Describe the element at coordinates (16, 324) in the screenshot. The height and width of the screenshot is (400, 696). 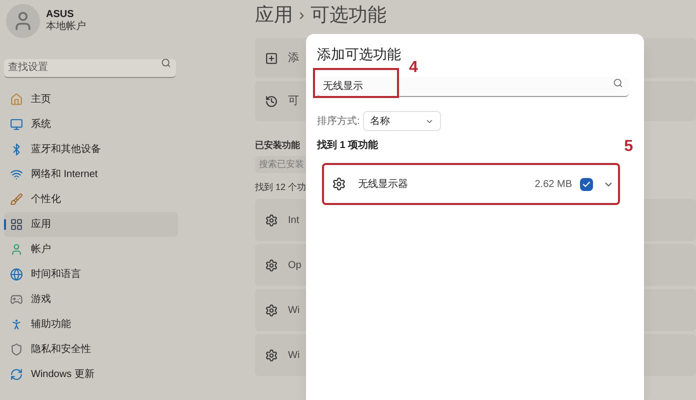
I see `accessibility-icon` at that location.